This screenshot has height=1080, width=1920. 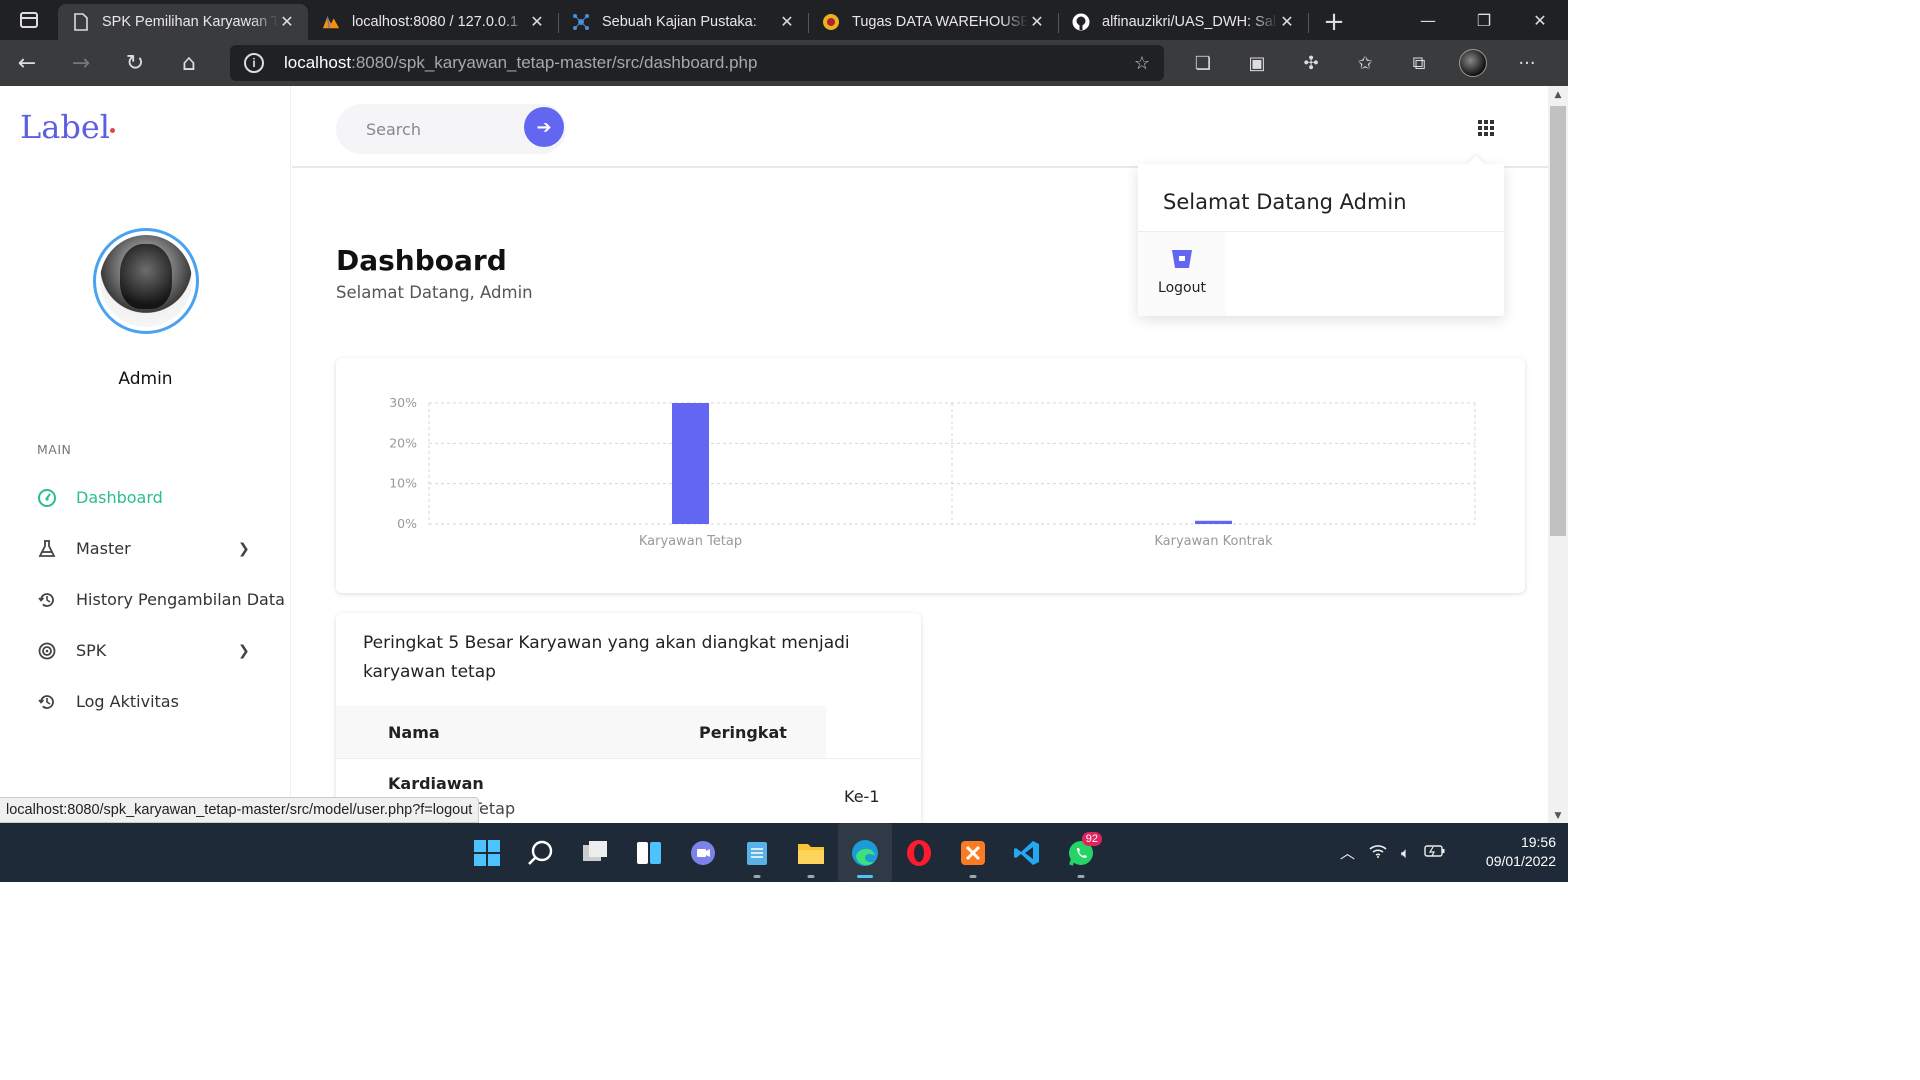 What do you see at coordinates (180, 599) in the screenshot?
I see `sidebar-item-label: History Pengambilan Data` at bounding box center [180, 599].